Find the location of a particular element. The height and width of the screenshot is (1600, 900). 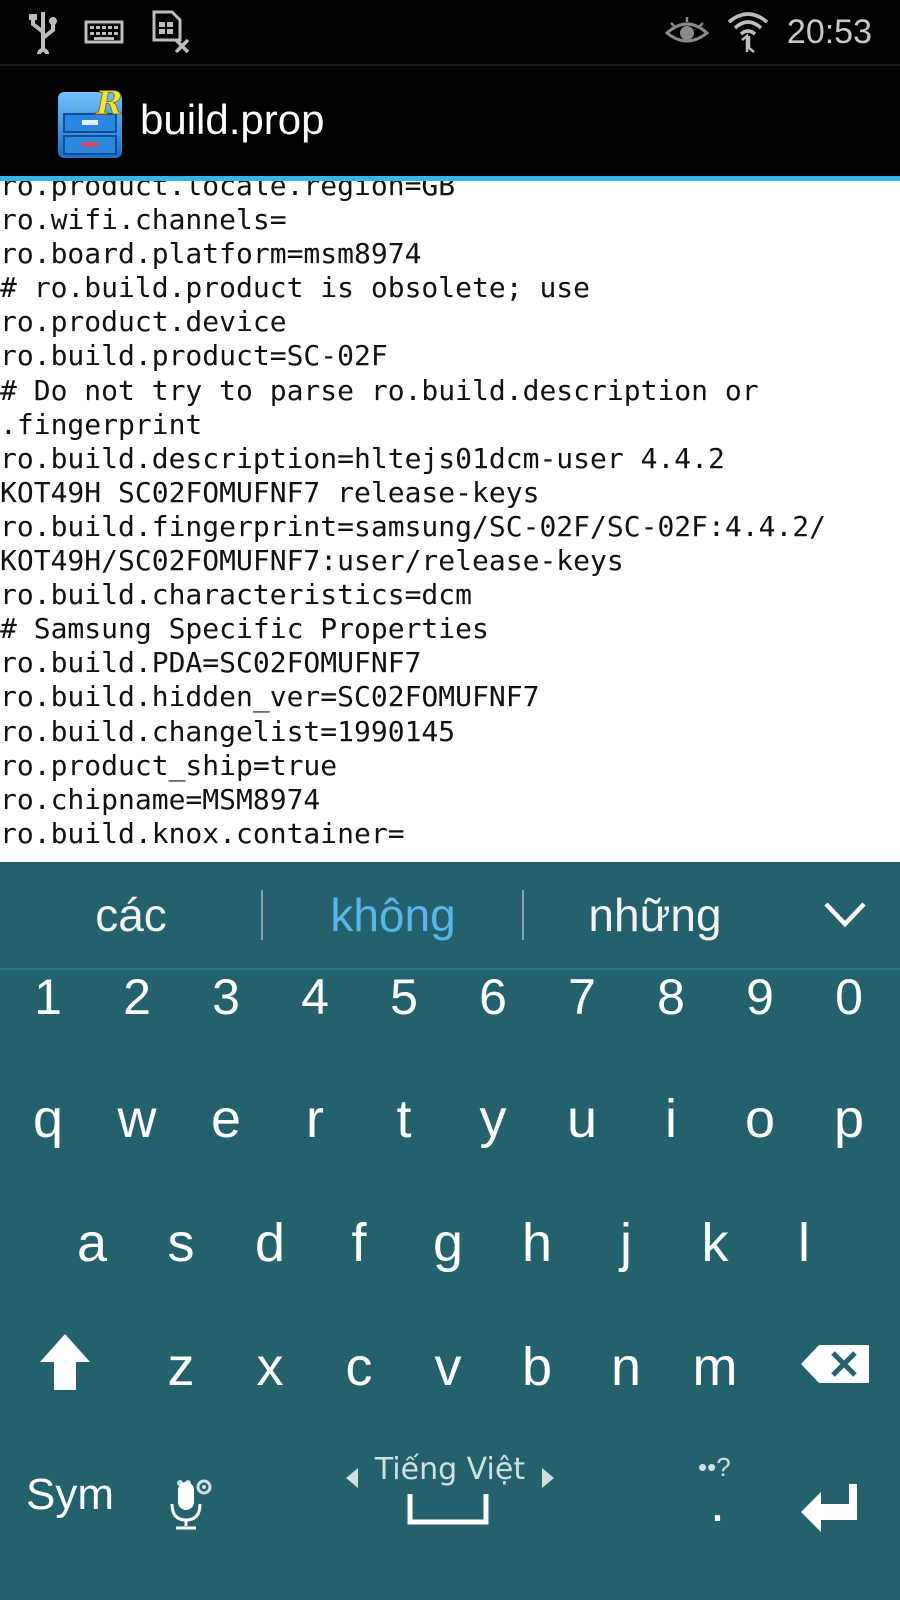

key-row2-7: k is located at coordinates (715, 1243).